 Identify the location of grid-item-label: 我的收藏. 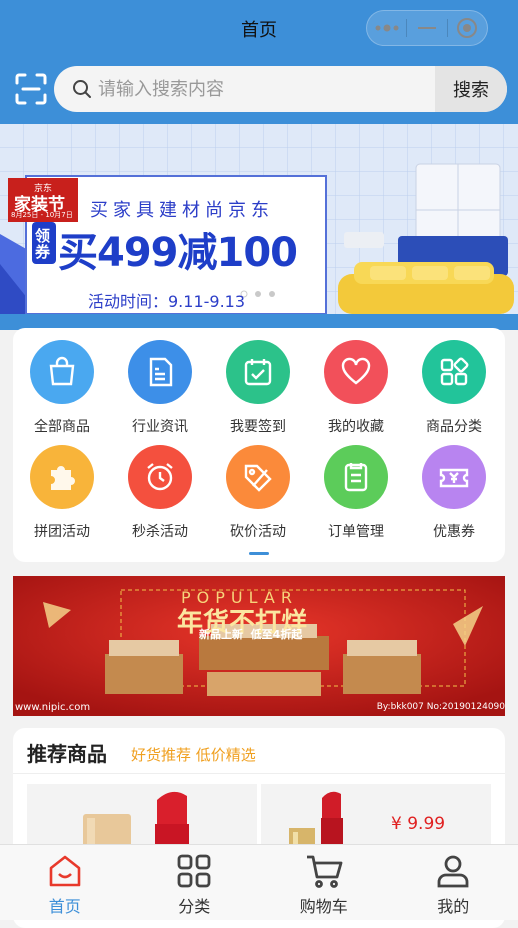
(356, 426).